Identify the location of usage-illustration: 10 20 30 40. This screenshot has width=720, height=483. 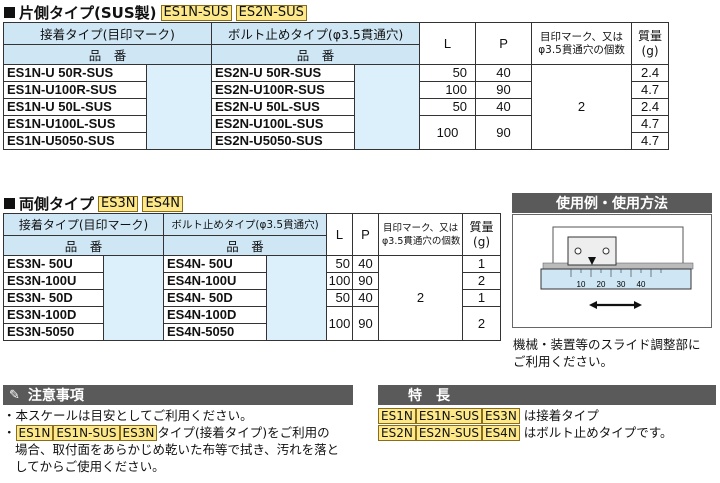
(612, 271).